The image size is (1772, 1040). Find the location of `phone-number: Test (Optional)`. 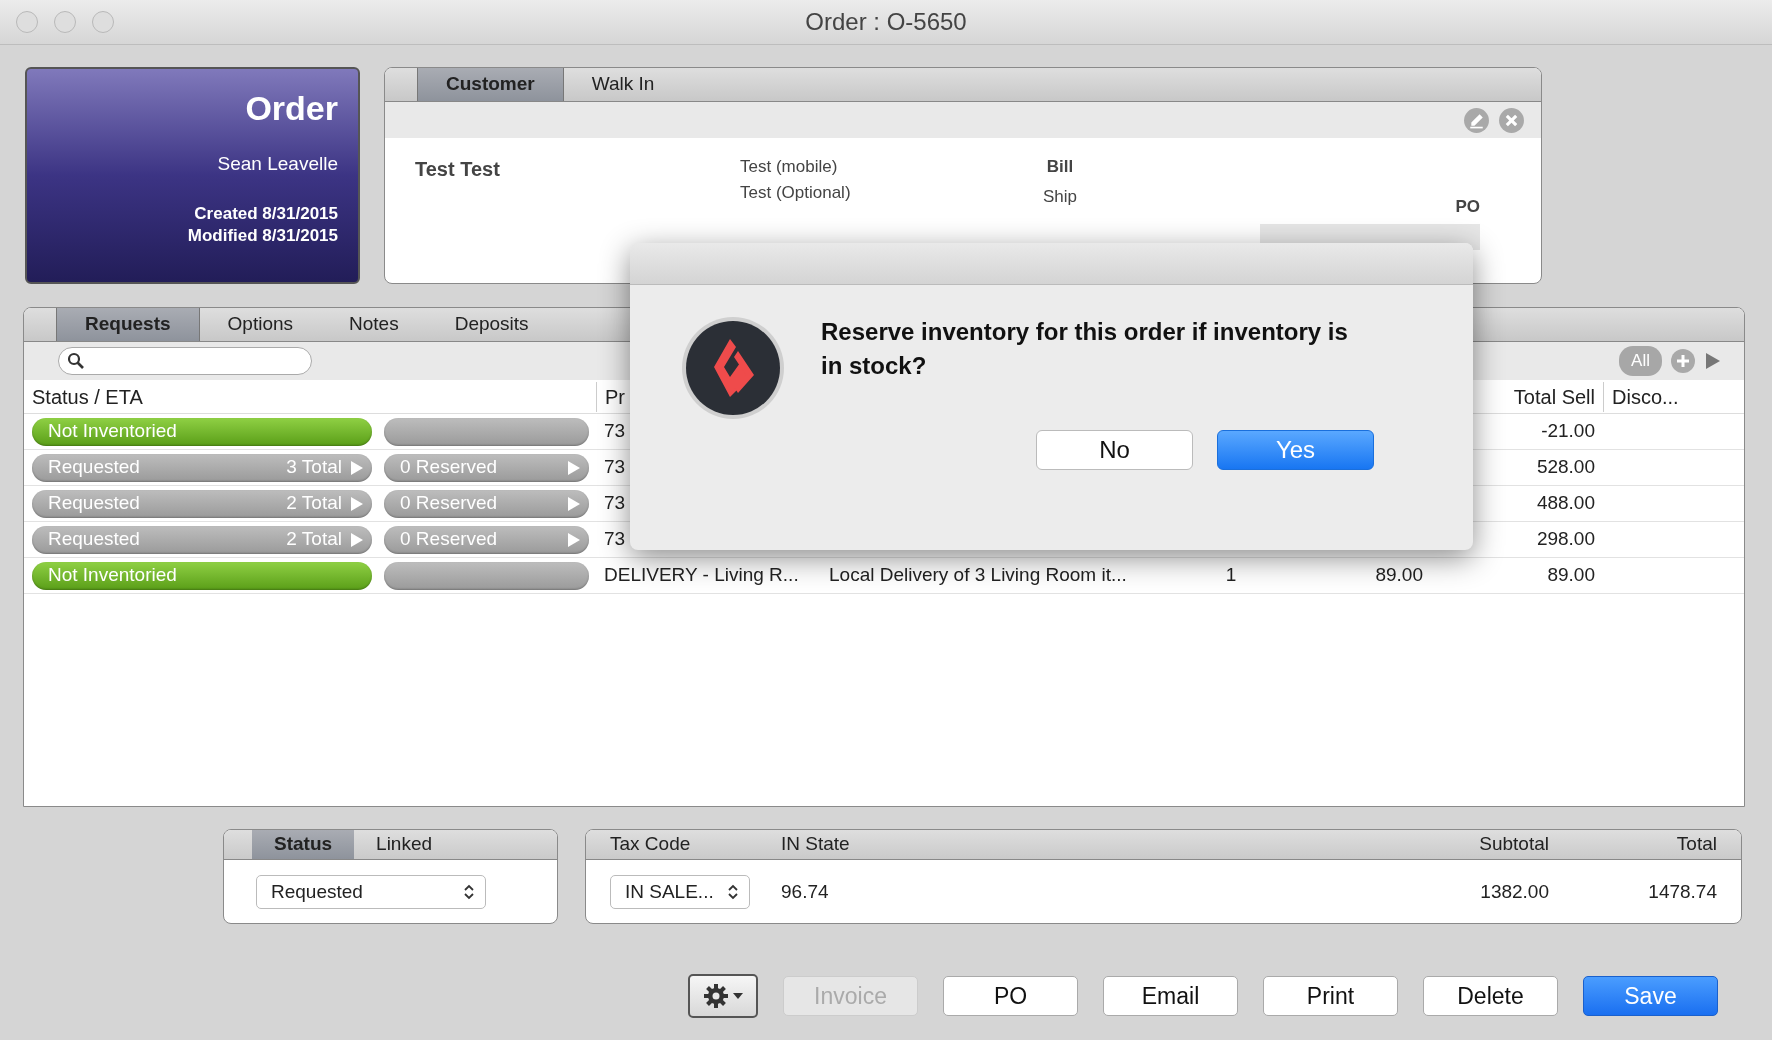

phone-number: Test (Optional) is located at coordinates (795, 192).